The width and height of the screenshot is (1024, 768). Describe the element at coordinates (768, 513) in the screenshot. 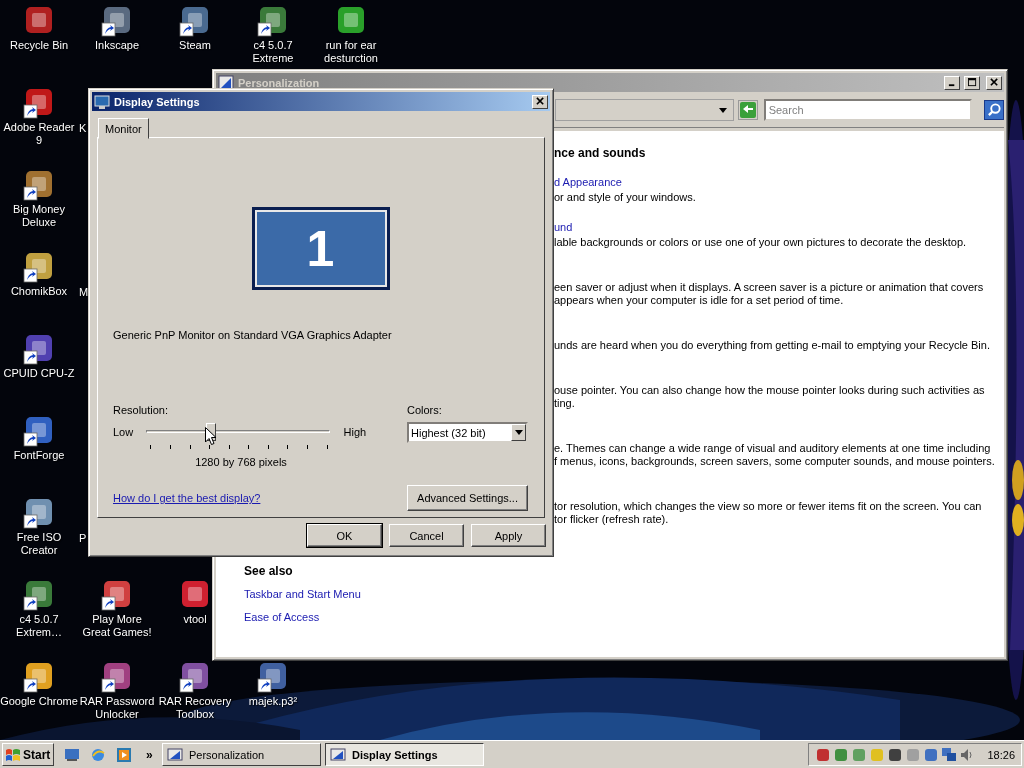

I see `description-text: tor resolution, which changes the view so more or fewer items fit on the screen. You can tor flicker (refresh rate).` at that location.